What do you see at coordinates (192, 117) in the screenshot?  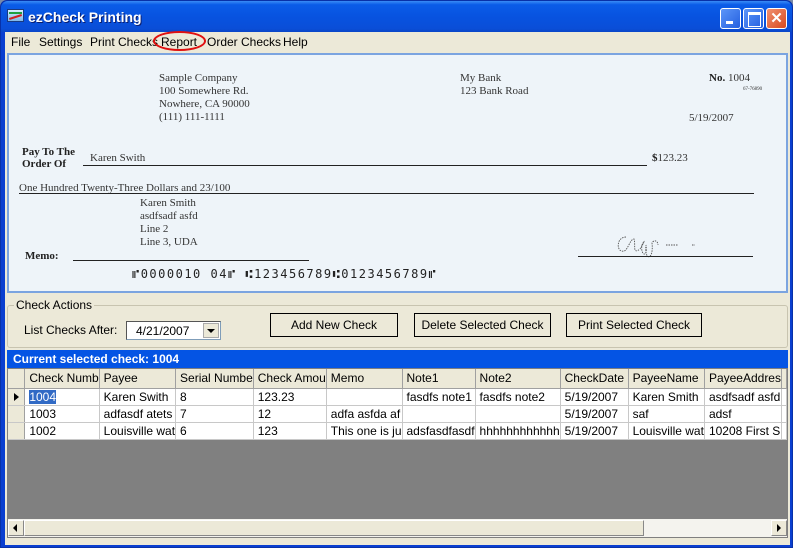 I see `company-phone: (111) 111-1111` at bounding box center [192, 117].